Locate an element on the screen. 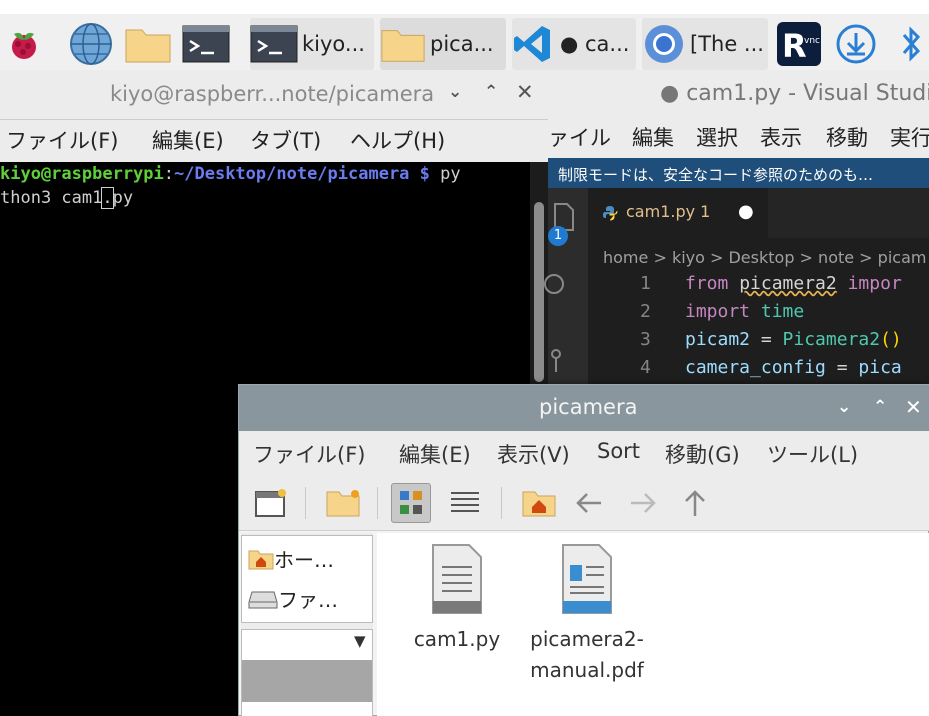 Image resolution: width=929 pixels, height=716 pixels. vscode-icon is located at coordinates (532, 44).